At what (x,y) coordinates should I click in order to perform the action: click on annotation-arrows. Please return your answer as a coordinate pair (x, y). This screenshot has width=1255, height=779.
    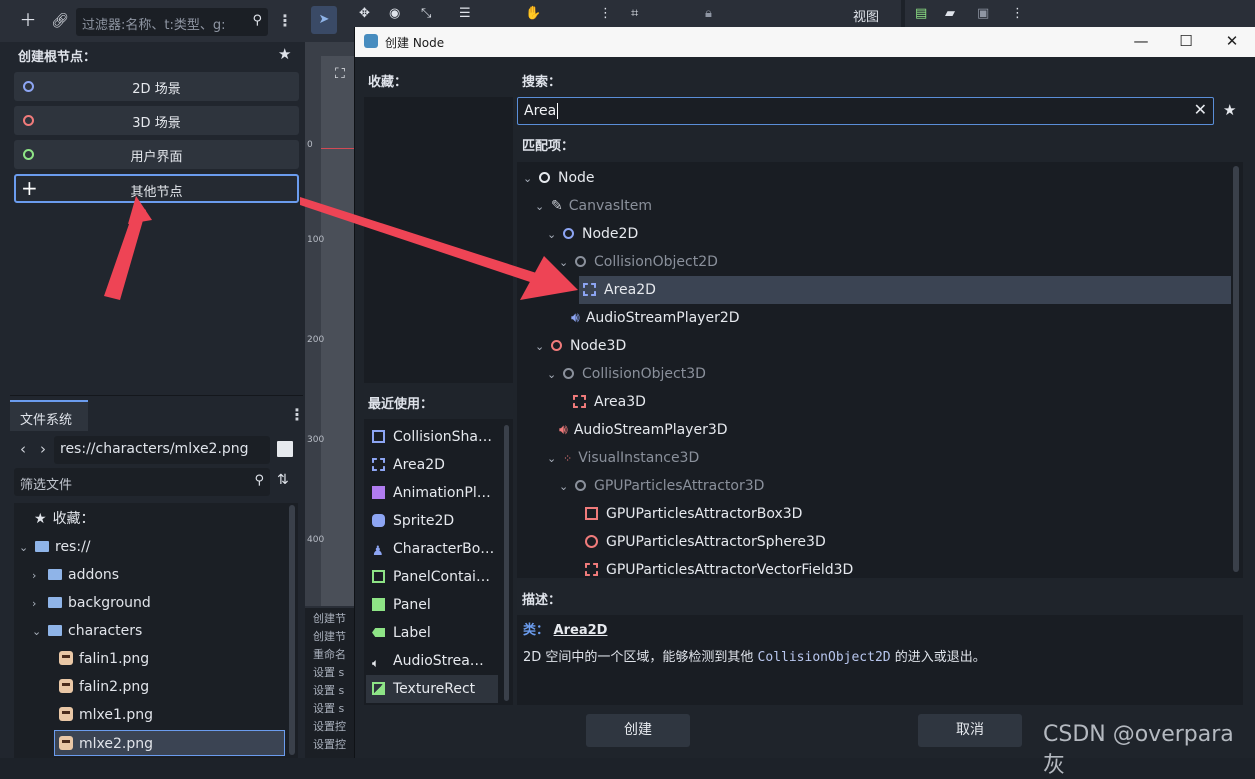
    Looking at the image, I should click on (341, 248).